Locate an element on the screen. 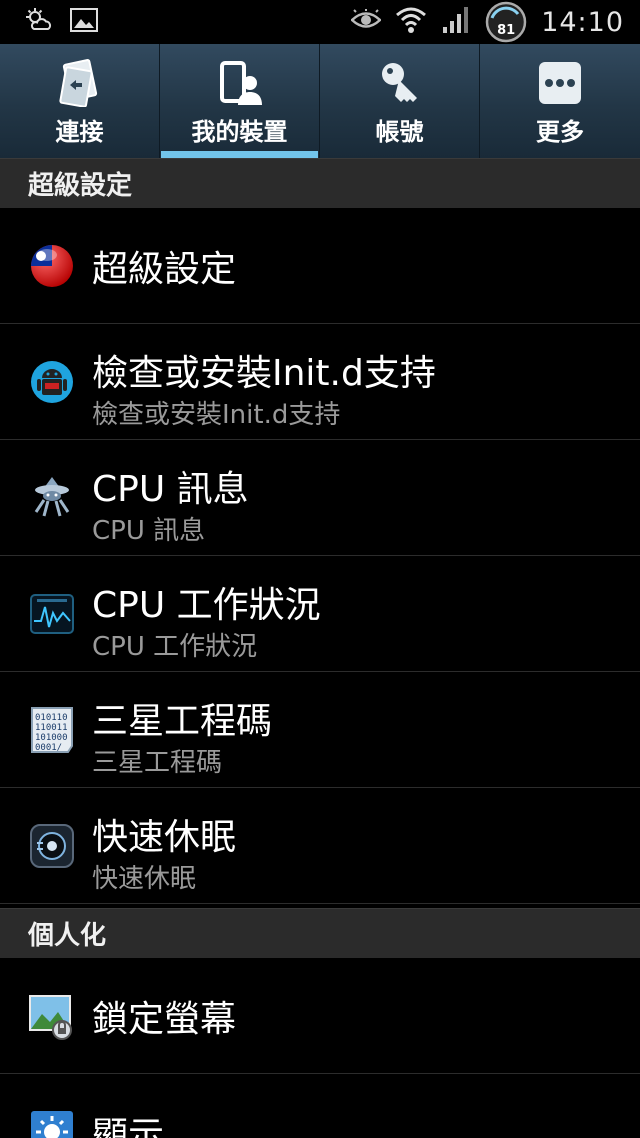  tab-label: 連接 is located at coordinates (79, 132).